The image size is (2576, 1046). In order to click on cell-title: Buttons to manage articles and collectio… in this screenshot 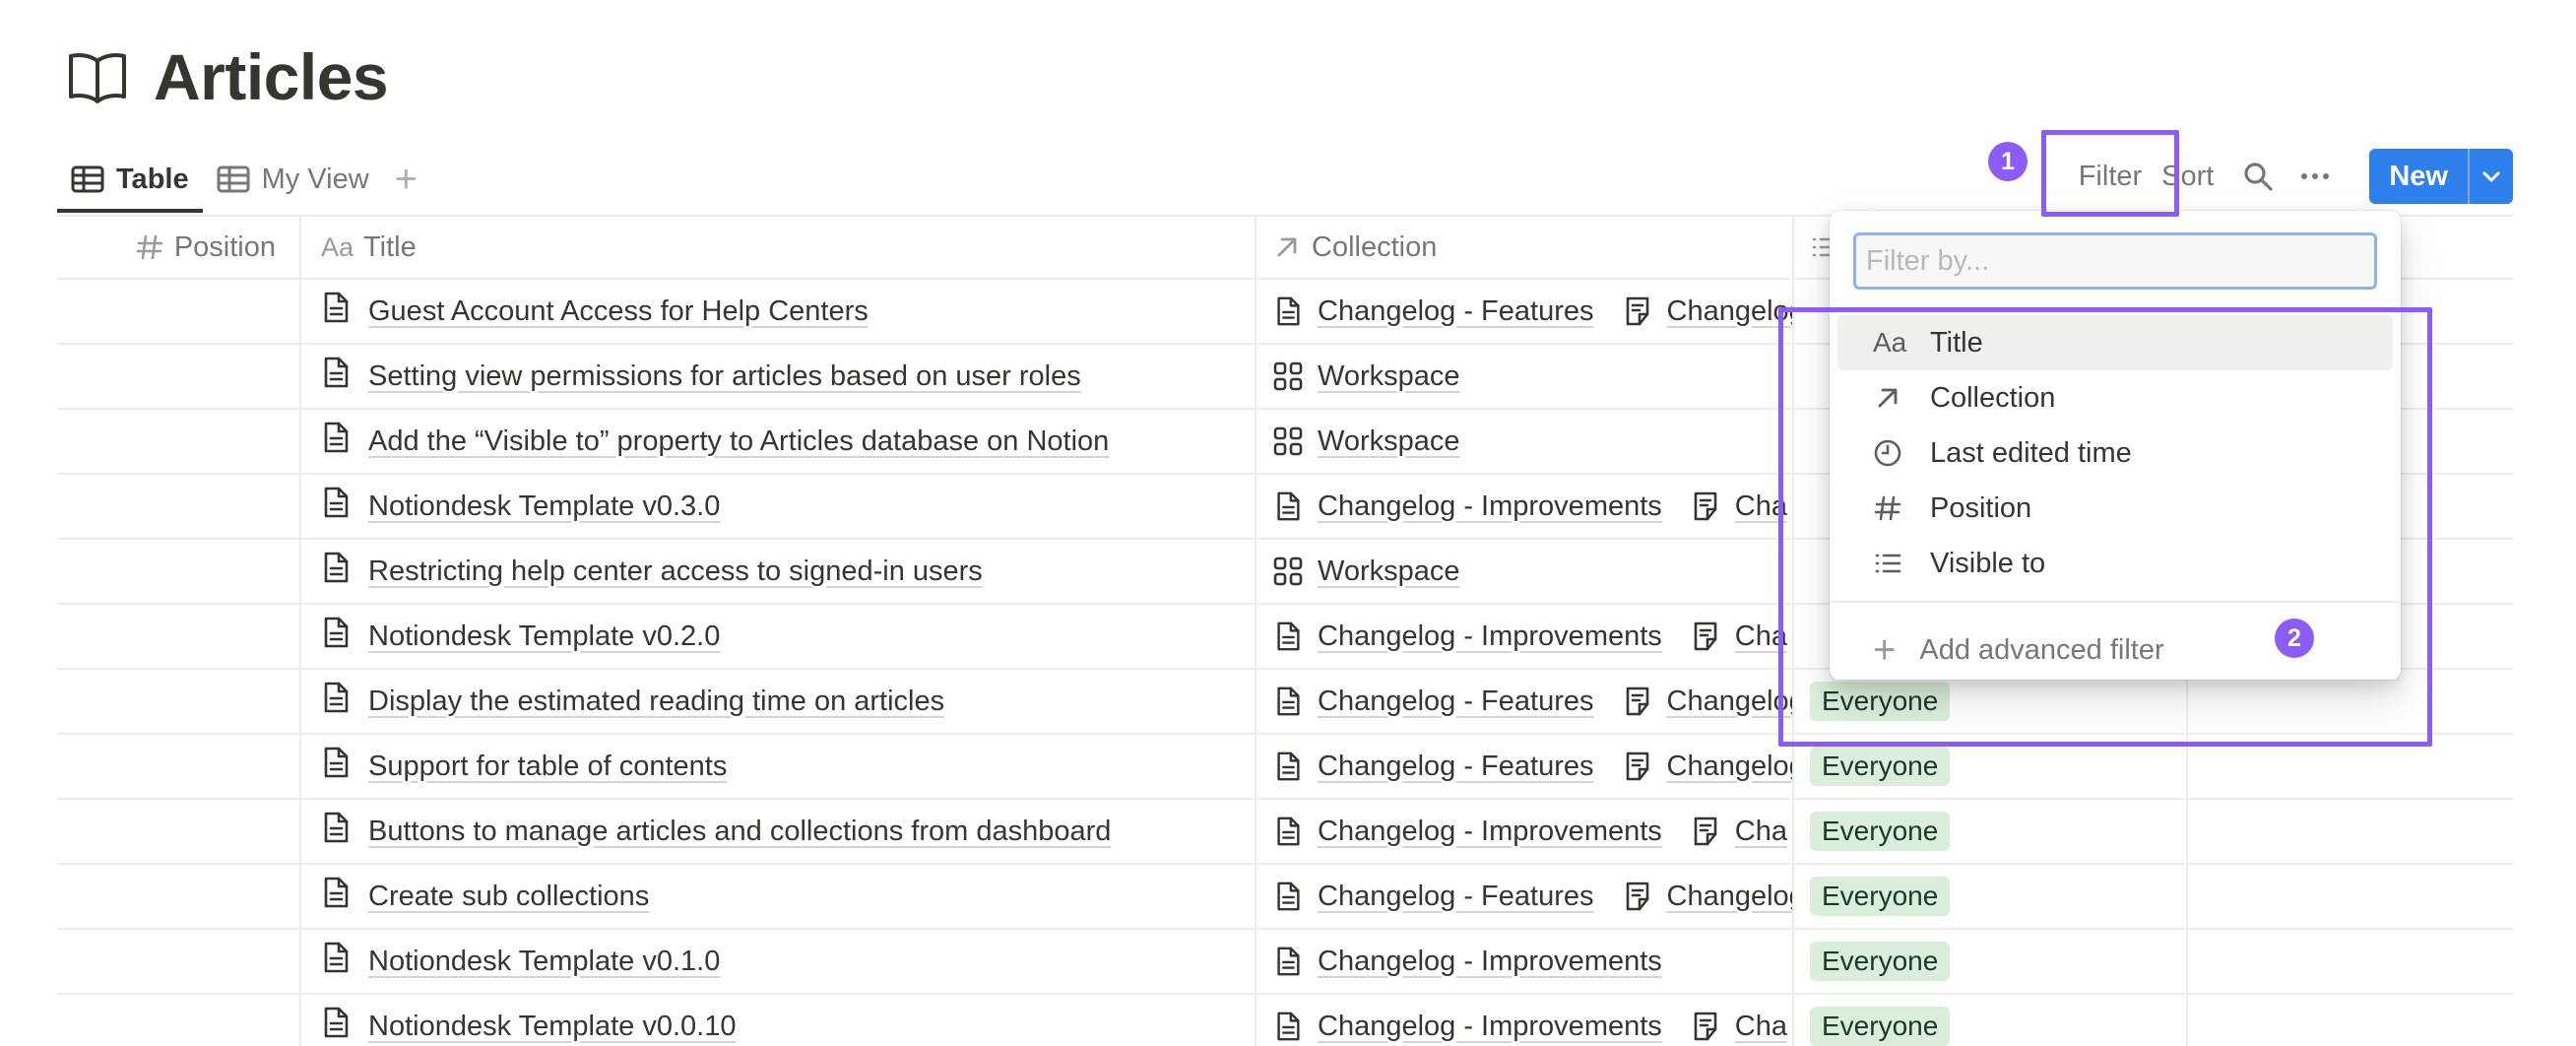, I will do `click(778, 832)`.